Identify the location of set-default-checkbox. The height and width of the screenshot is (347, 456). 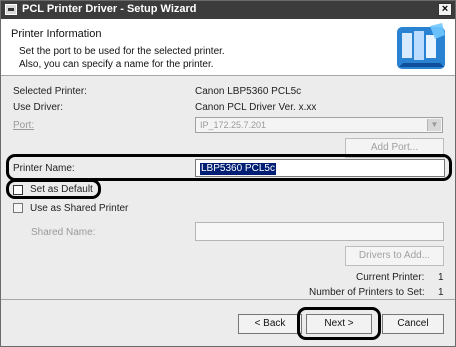
(18, 190).